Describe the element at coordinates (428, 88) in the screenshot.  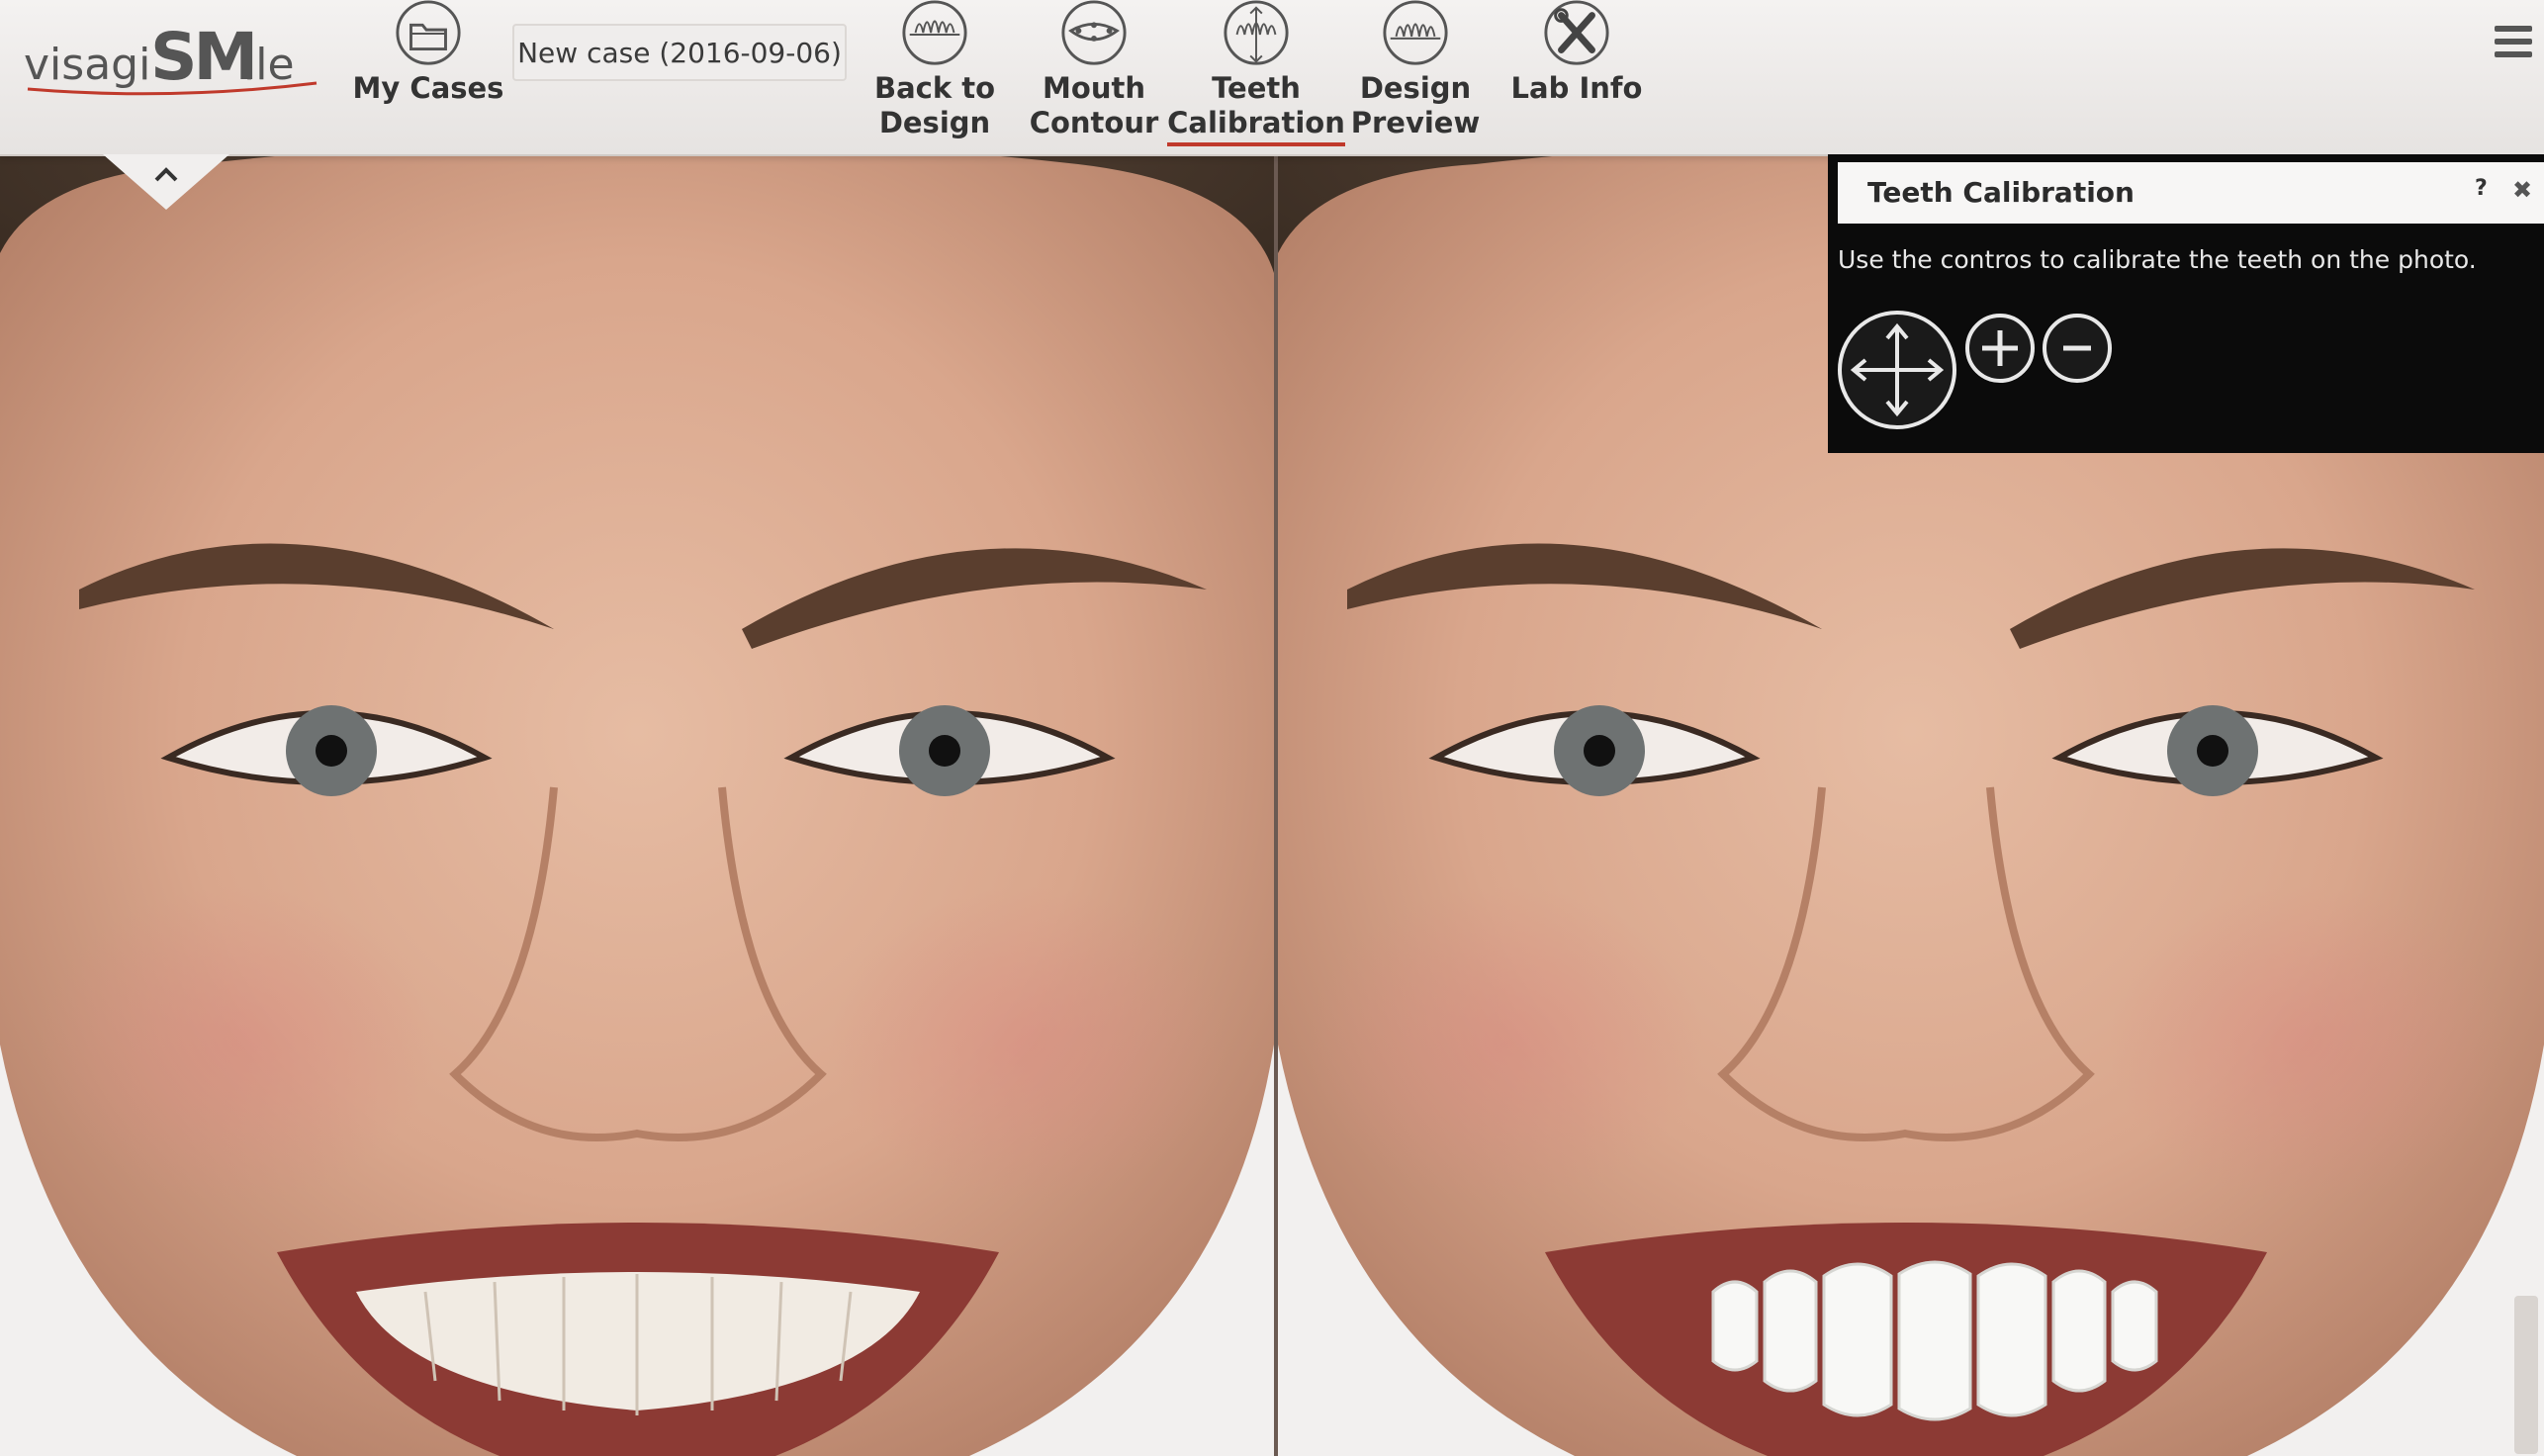
I see `my-cases-label: My Cases` at that location.